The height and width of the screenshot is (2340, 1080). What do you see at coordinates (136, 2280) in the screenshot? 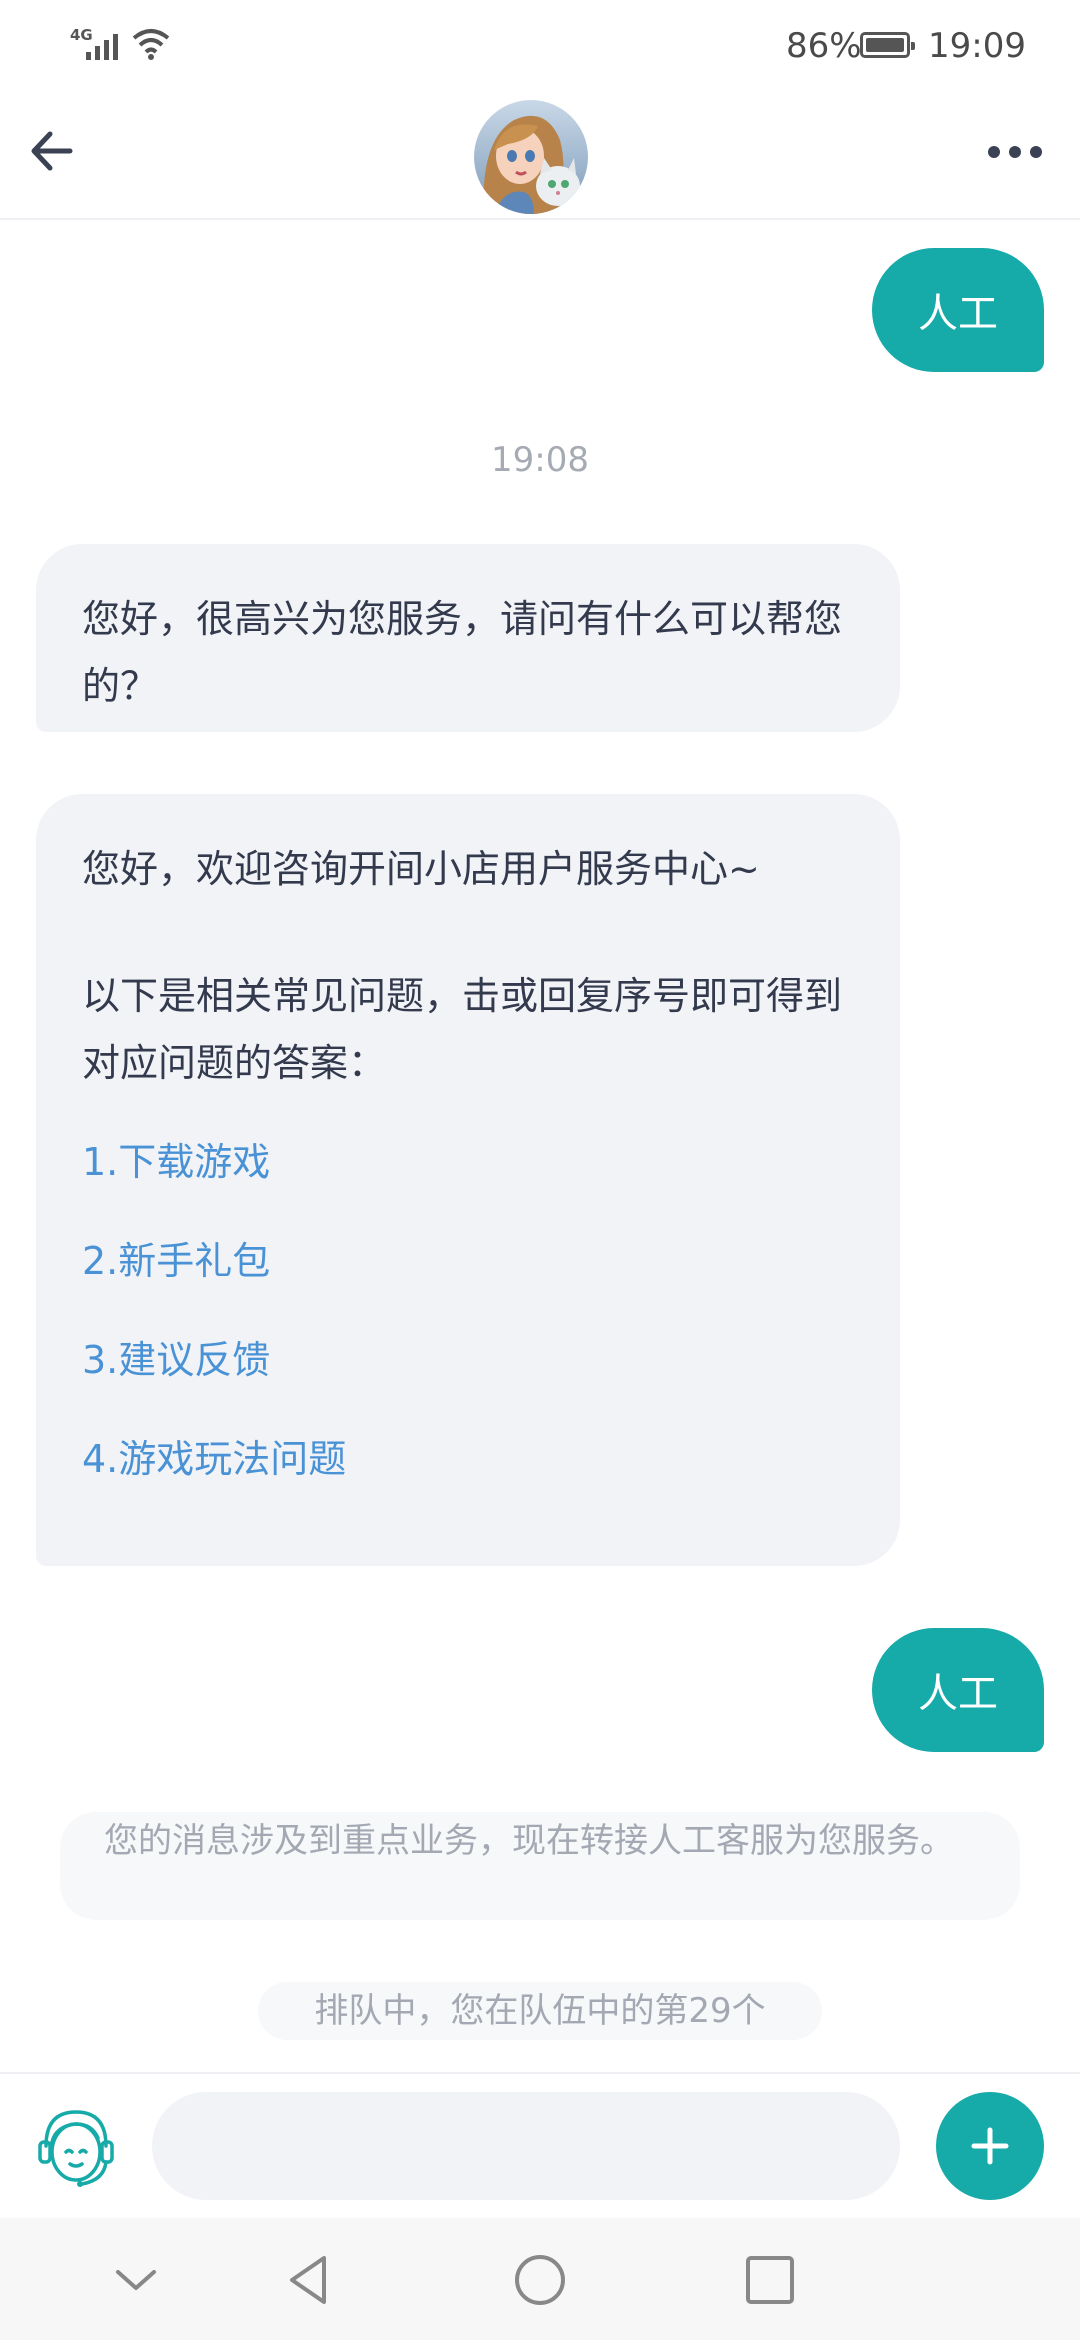
I see `chevron-down-icon` at bounding box center [136, 2280].